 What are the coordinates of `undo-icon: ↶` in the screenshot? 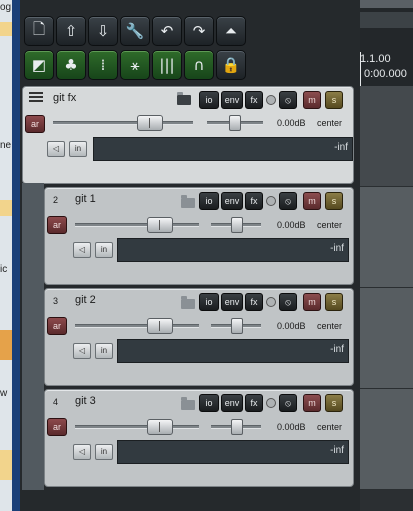 It's located at (167, 31).